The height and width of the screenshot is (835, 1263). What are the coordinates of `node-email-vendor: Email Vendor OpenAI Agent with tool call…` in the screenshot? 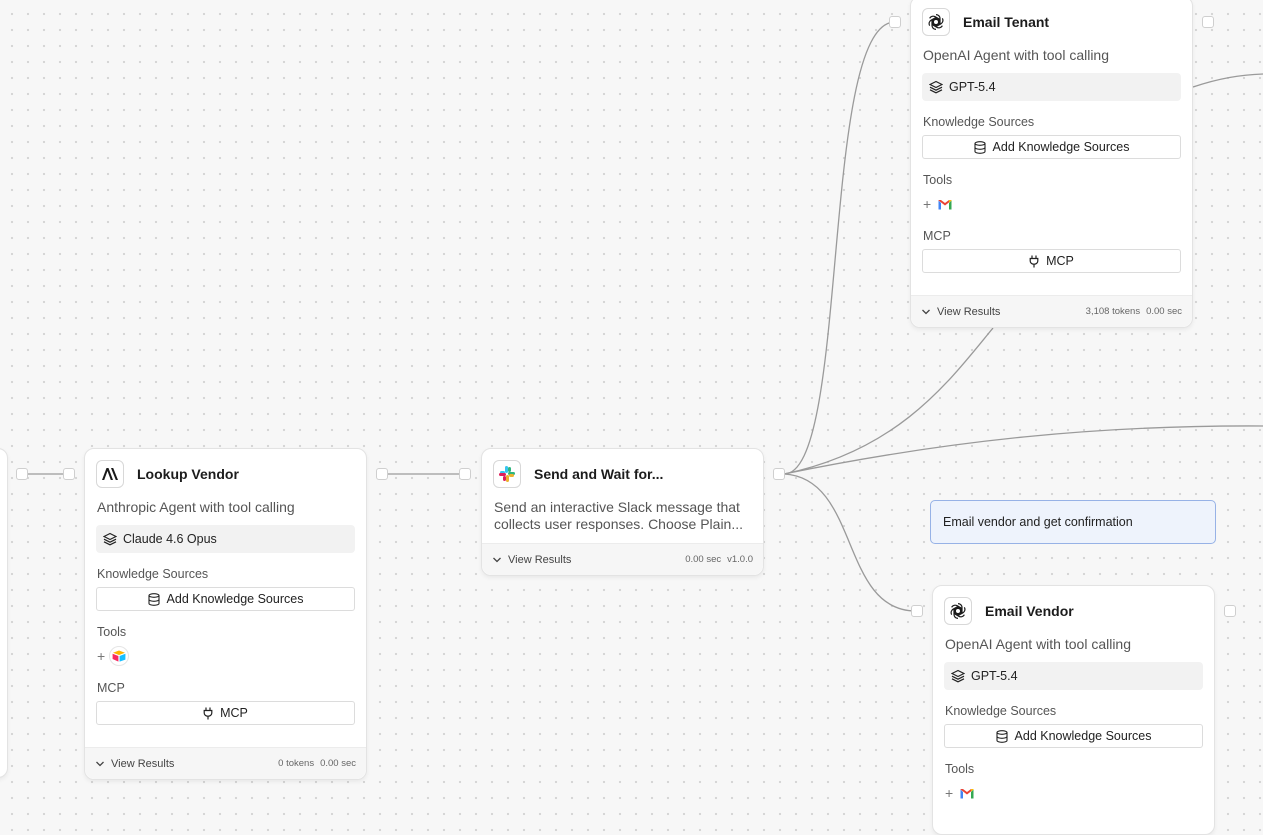 It's located at (1073, 710).